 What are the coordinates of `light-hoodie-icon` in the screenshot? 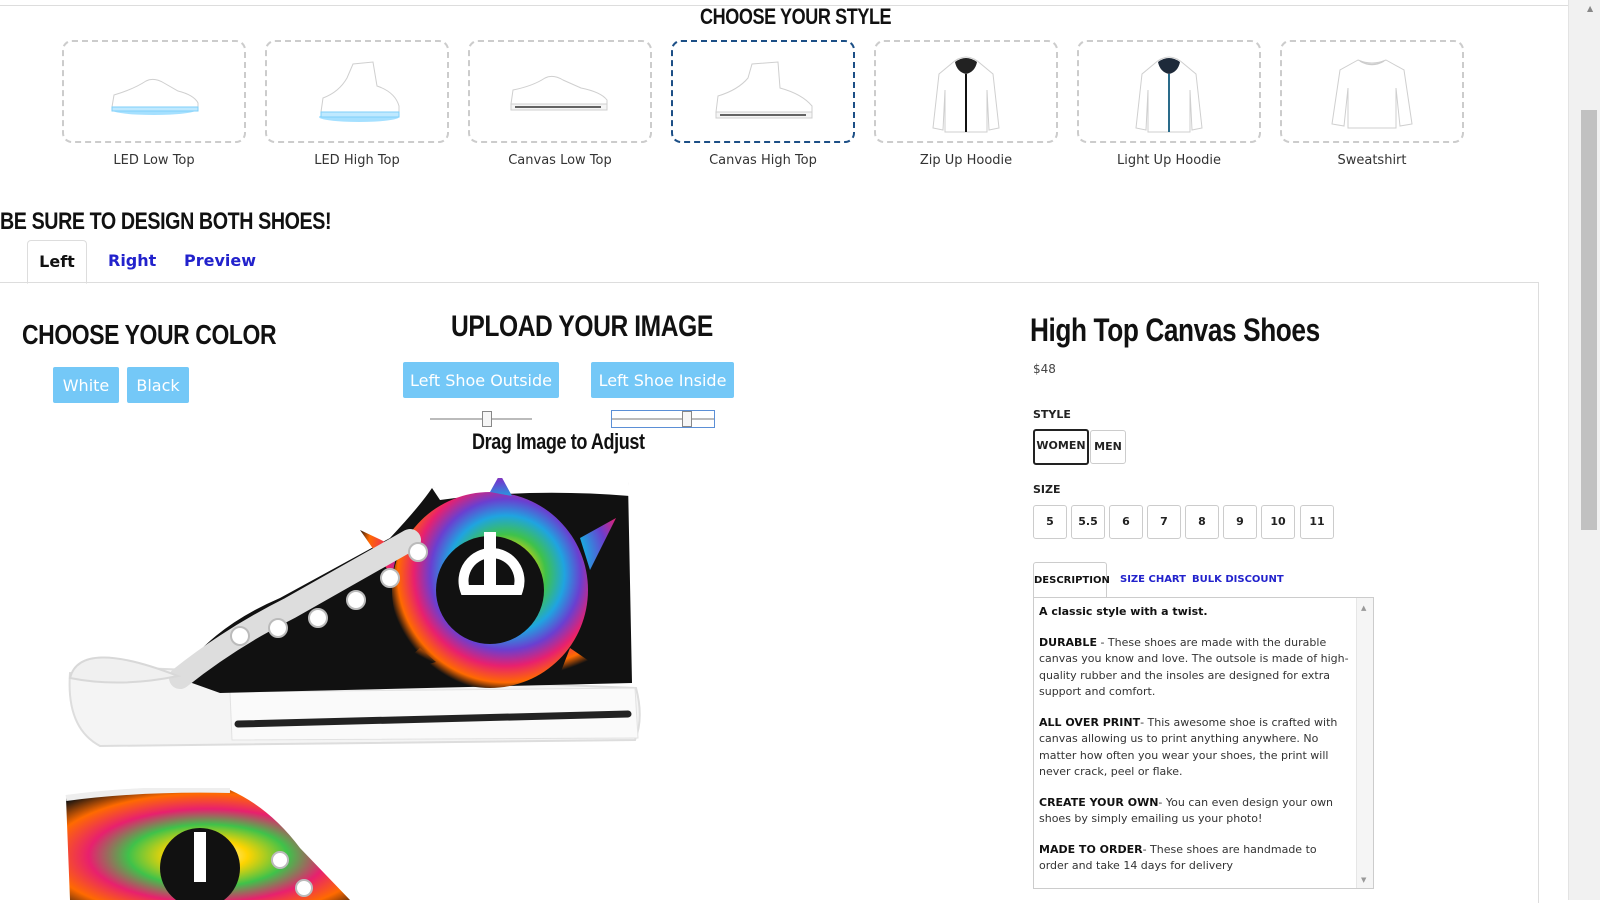 It's located at (1169, 94).